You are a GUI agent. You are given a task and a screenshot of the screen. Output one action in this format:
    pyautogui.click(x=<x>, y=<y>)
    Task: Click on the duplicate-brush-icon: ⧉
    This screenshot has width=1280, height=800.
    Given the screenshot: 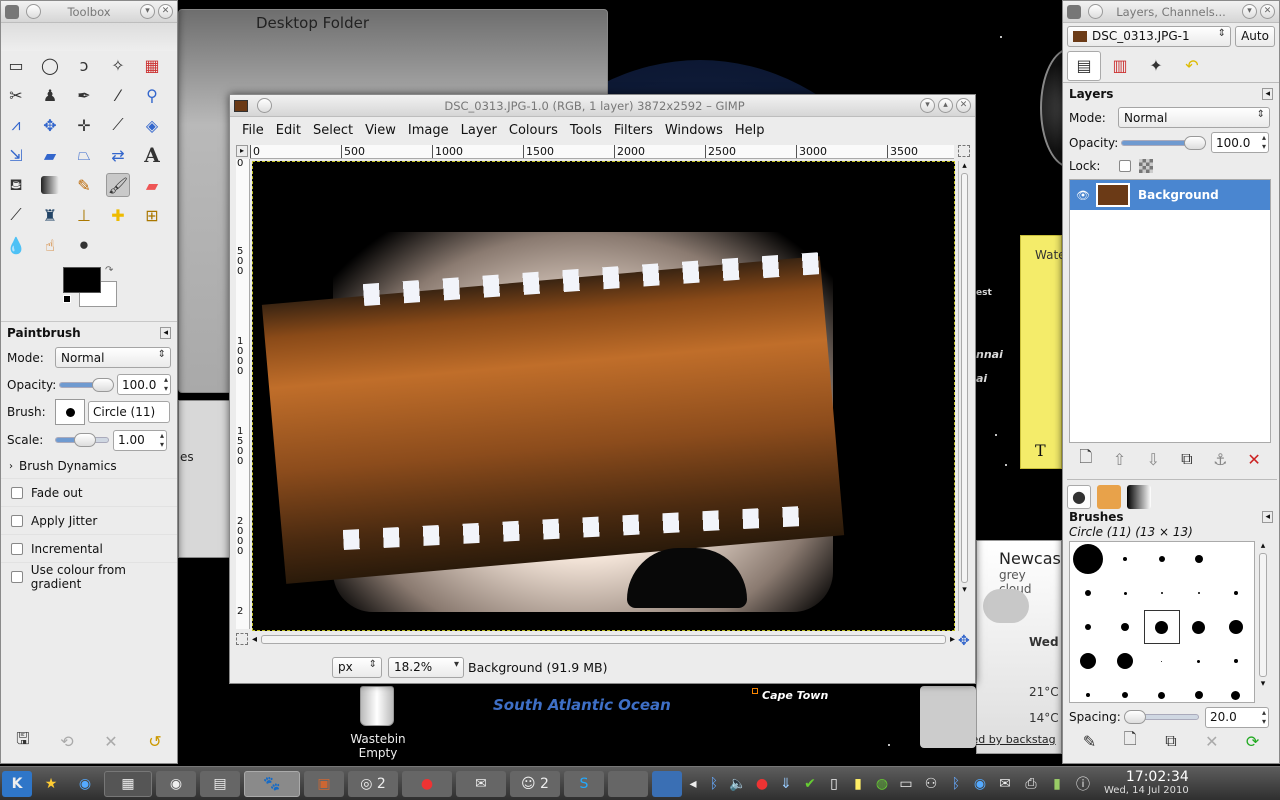 What is the action you would take?
    pyautogui.click(x=1171, y=741)
    